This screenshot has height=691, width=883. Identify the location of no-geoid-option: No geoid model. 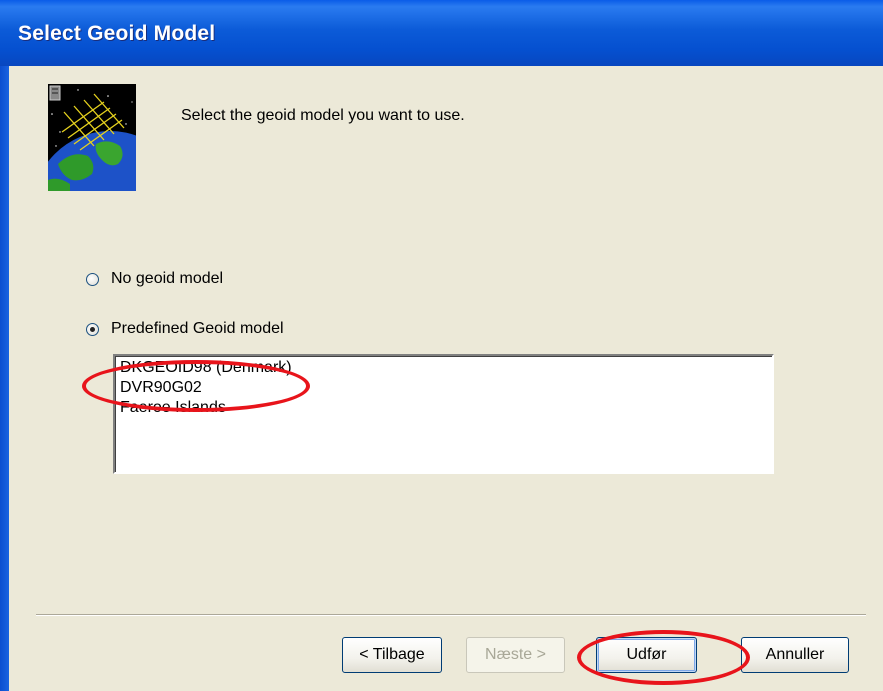
(154, 279).